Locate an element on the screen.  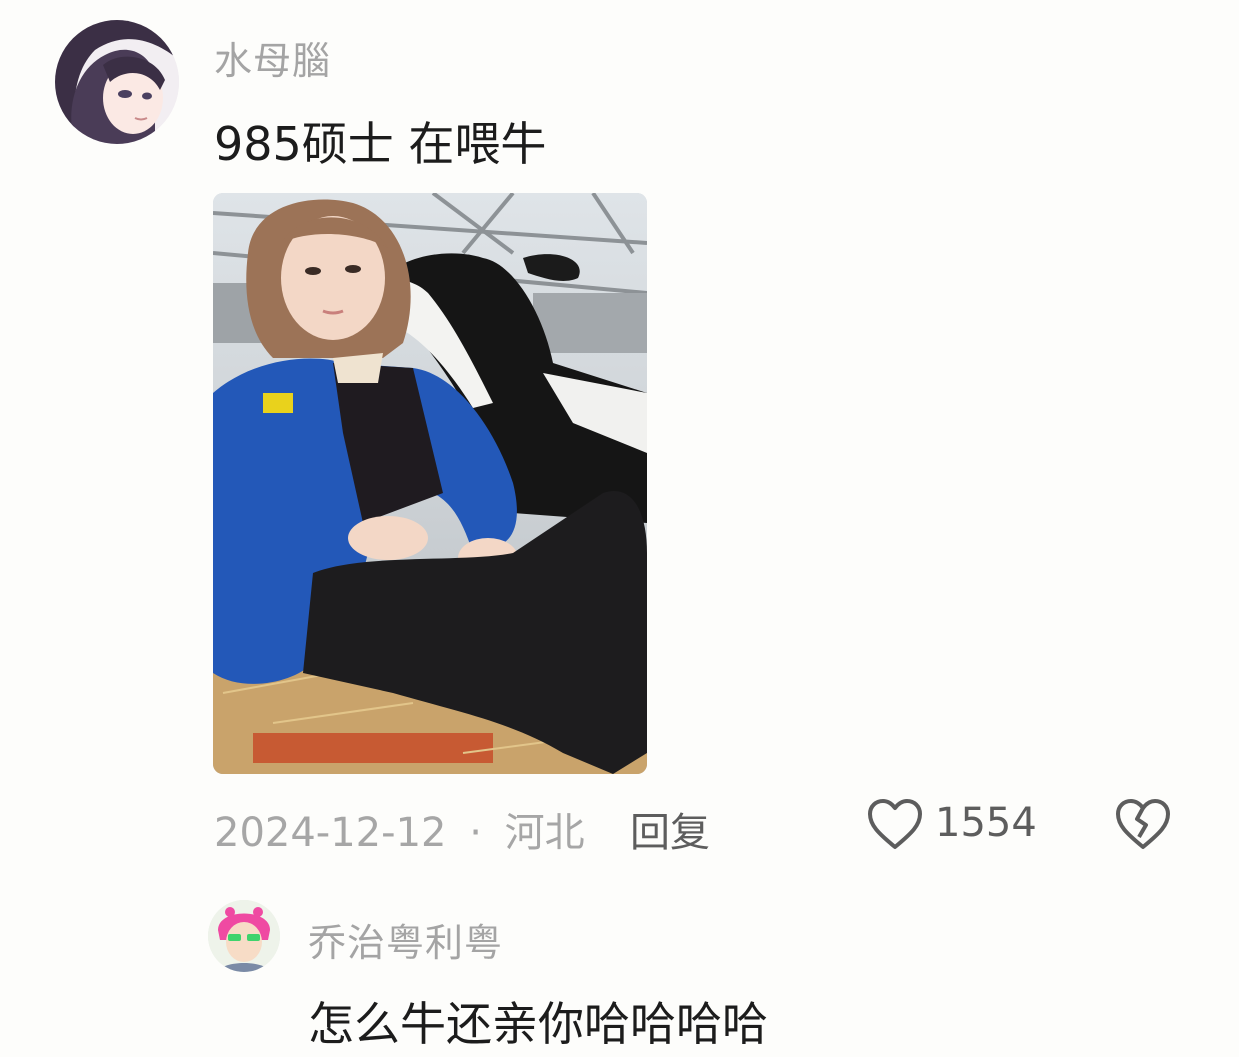
reply-button: 回复 is located at coordinates (670, 829).